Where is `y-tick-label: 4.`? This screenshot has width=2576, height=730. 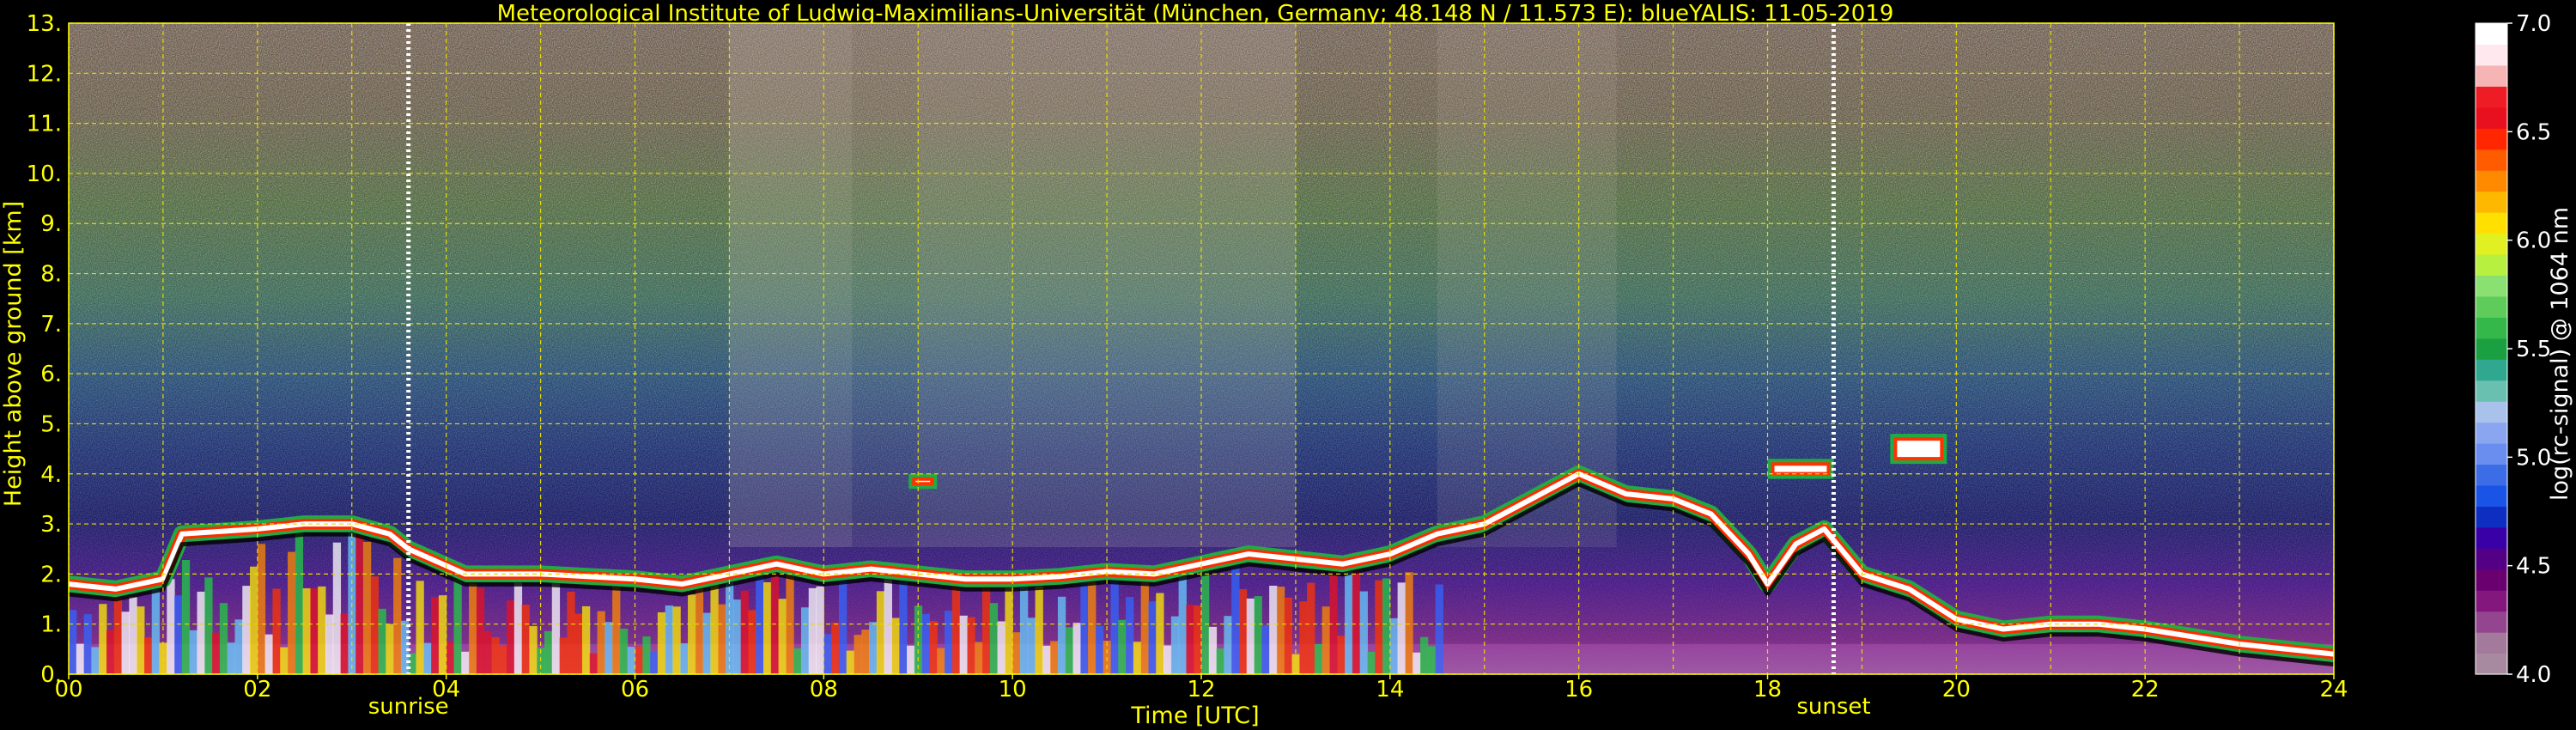
y-tick-label: 4. is located at coordinates (51, 475).